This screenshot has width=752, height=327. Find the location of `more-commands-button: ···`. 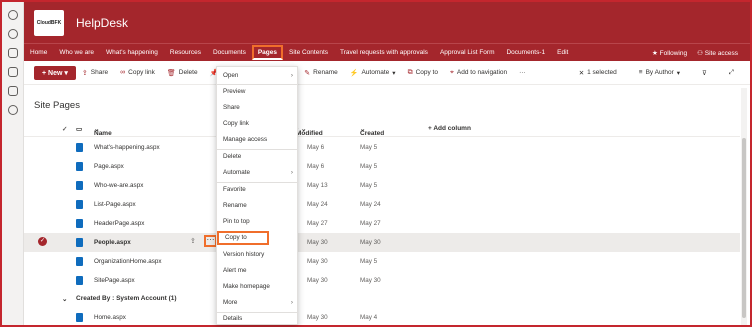

more-commands-button: ··· is located at coordinates (522, 72).